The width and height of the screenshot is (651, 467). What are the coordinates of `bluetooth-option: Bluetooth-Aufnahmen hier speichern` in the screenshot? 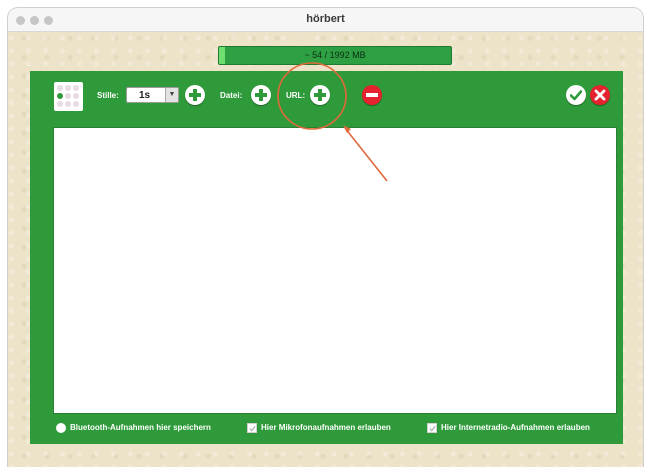 It's located at (156, 429).